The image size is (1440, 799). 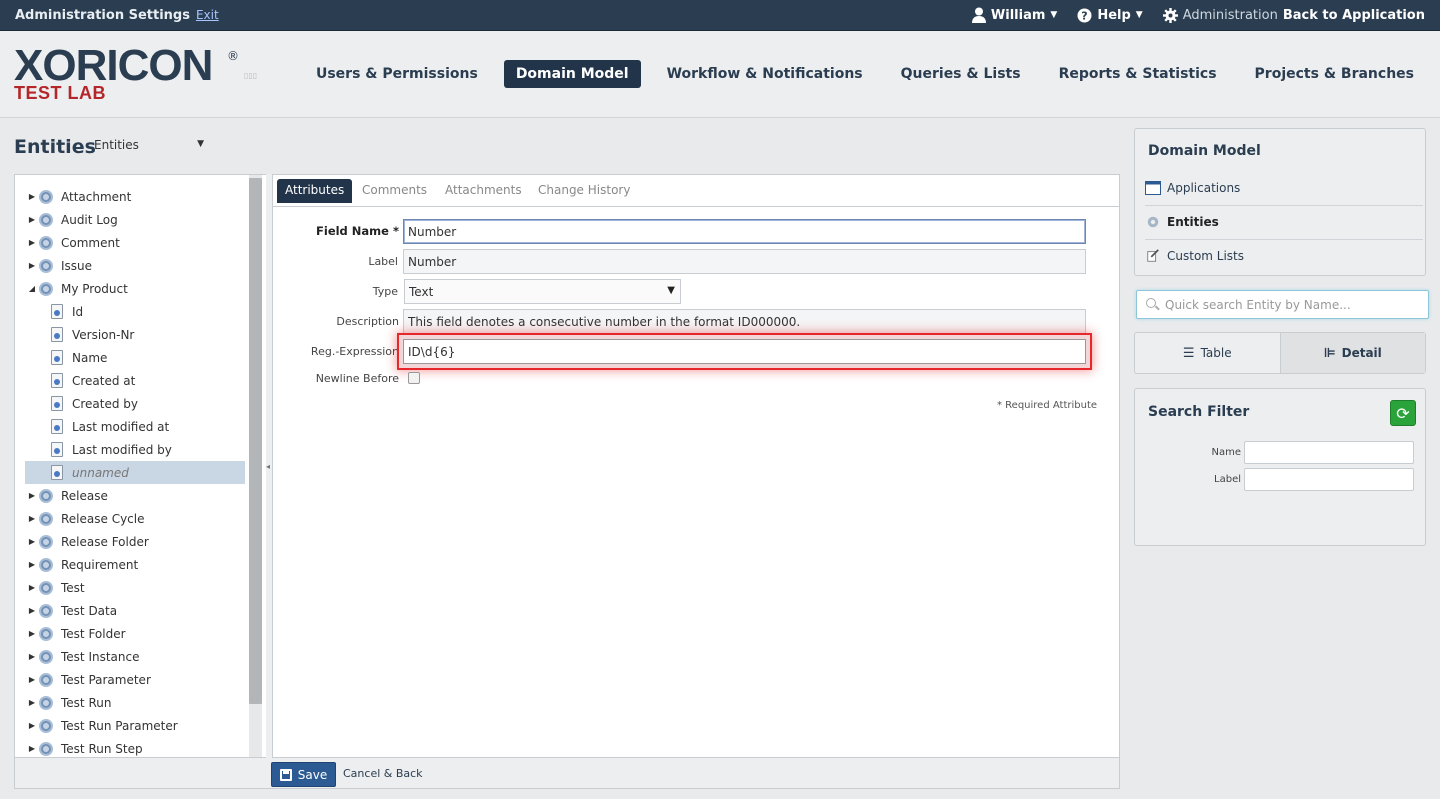 I want to click on save-button: Save, so click(x=303, y=774).